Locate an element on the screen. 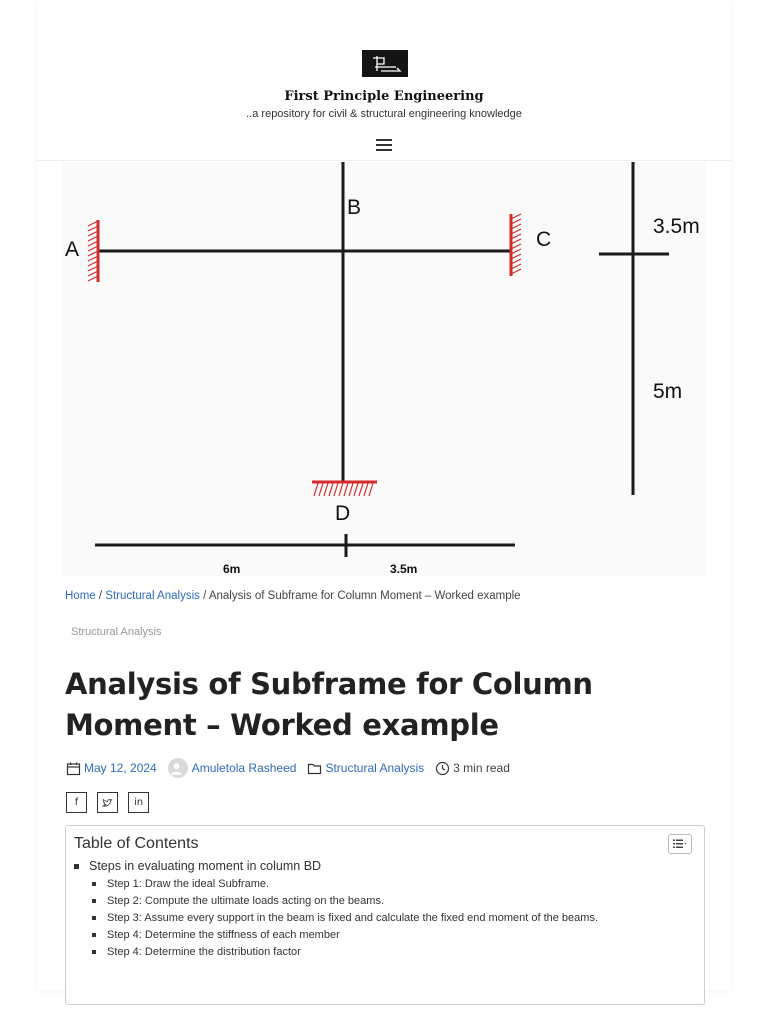 The image size is (768, 1024). avatar is located at coordinates (177, 768).